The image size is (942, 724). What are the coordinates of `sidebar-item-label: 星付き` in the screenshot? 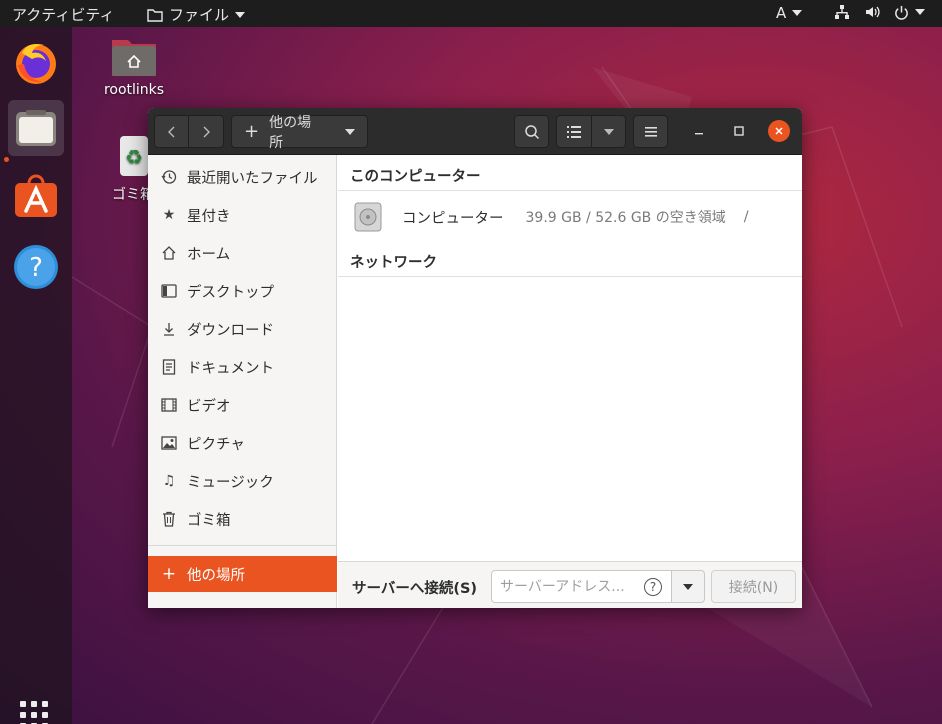 It's located at (209, 216).